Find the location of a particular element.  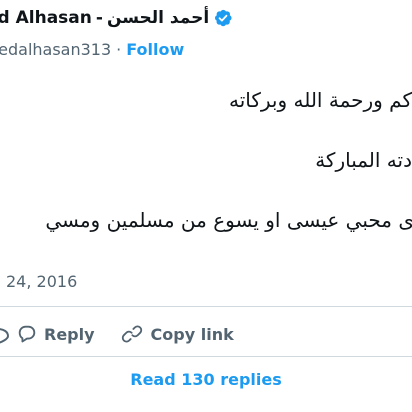

divider-bottom is located at coordinates (206, 356).